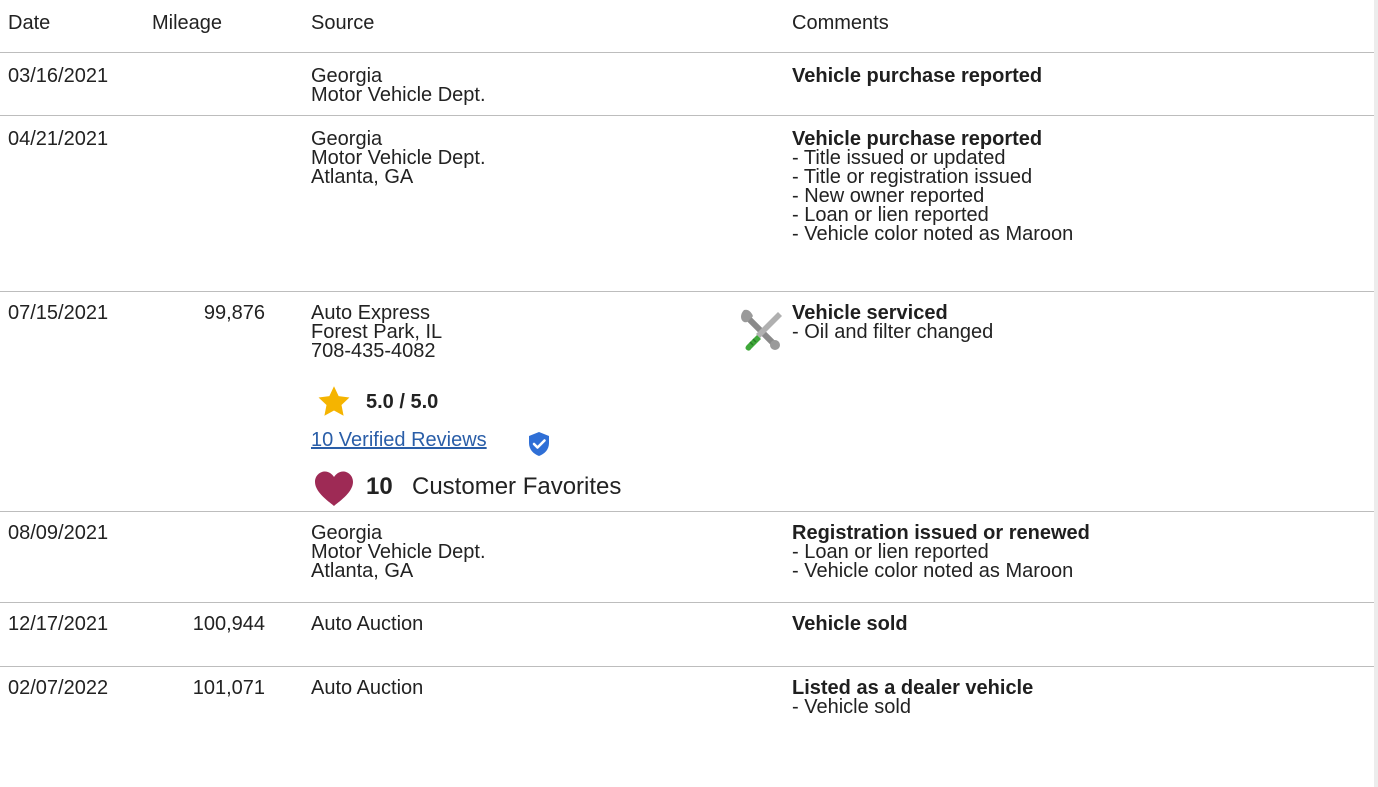  I want to click on wrench-screwdriver-icon, so click(761, 330).